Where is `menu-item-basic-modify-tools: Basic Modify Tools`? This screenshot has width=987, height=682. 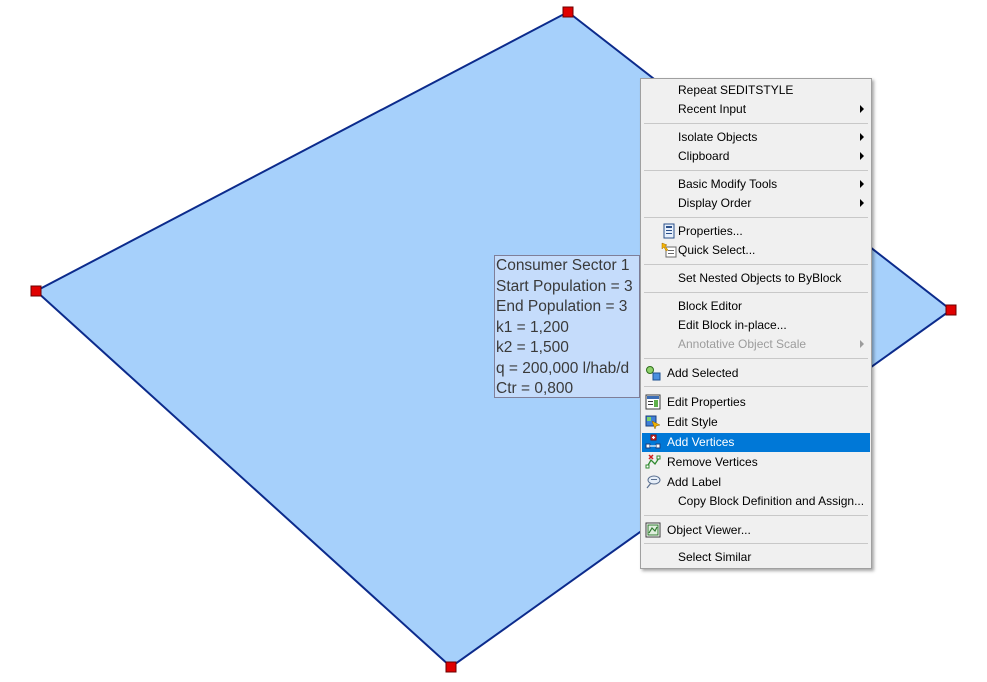 menu-item-basic-modify-tools: Basic Modify Tools is located at coordinates (756, 184).